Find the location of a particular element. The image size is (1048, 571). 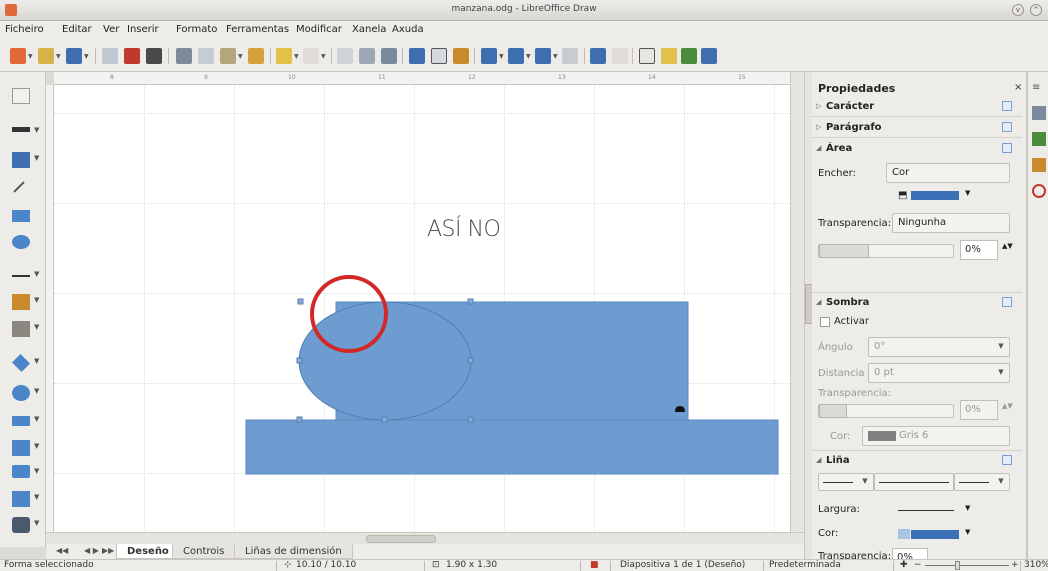

sidebar-splitter is located at coordinates (808, 315).